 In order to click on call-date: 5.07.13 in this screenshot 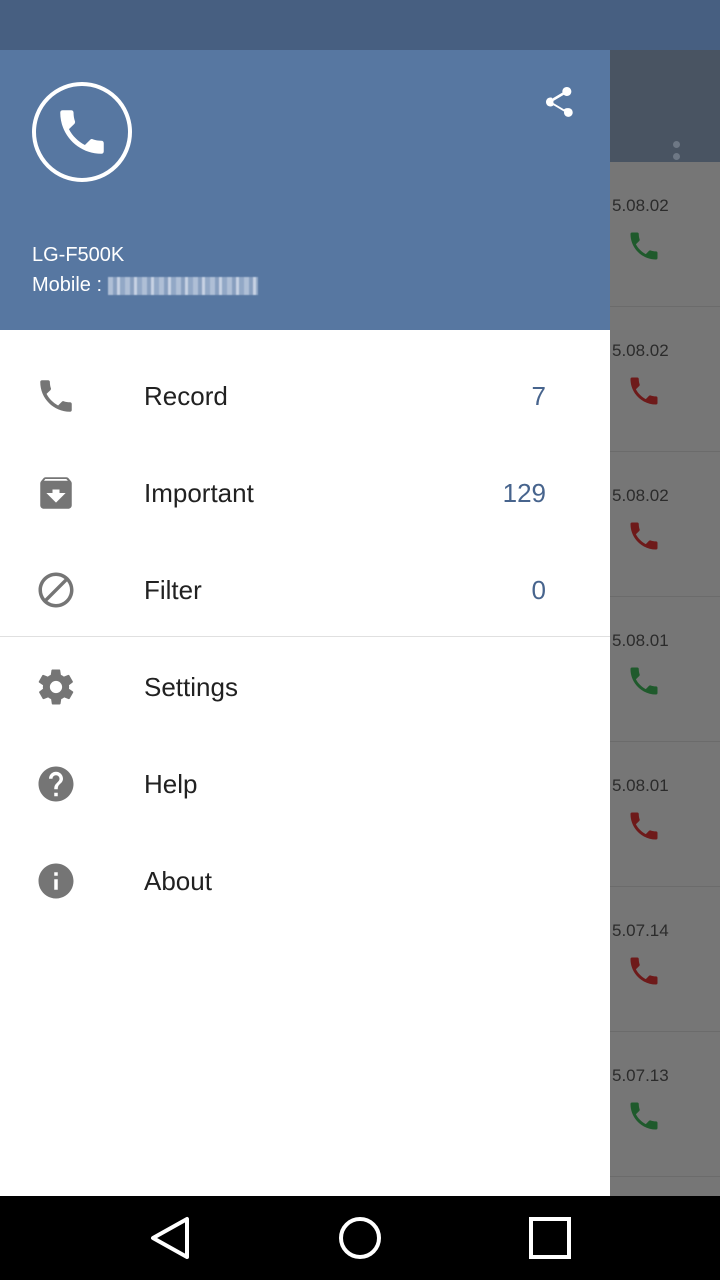, I will do `click(640, 1075)`.